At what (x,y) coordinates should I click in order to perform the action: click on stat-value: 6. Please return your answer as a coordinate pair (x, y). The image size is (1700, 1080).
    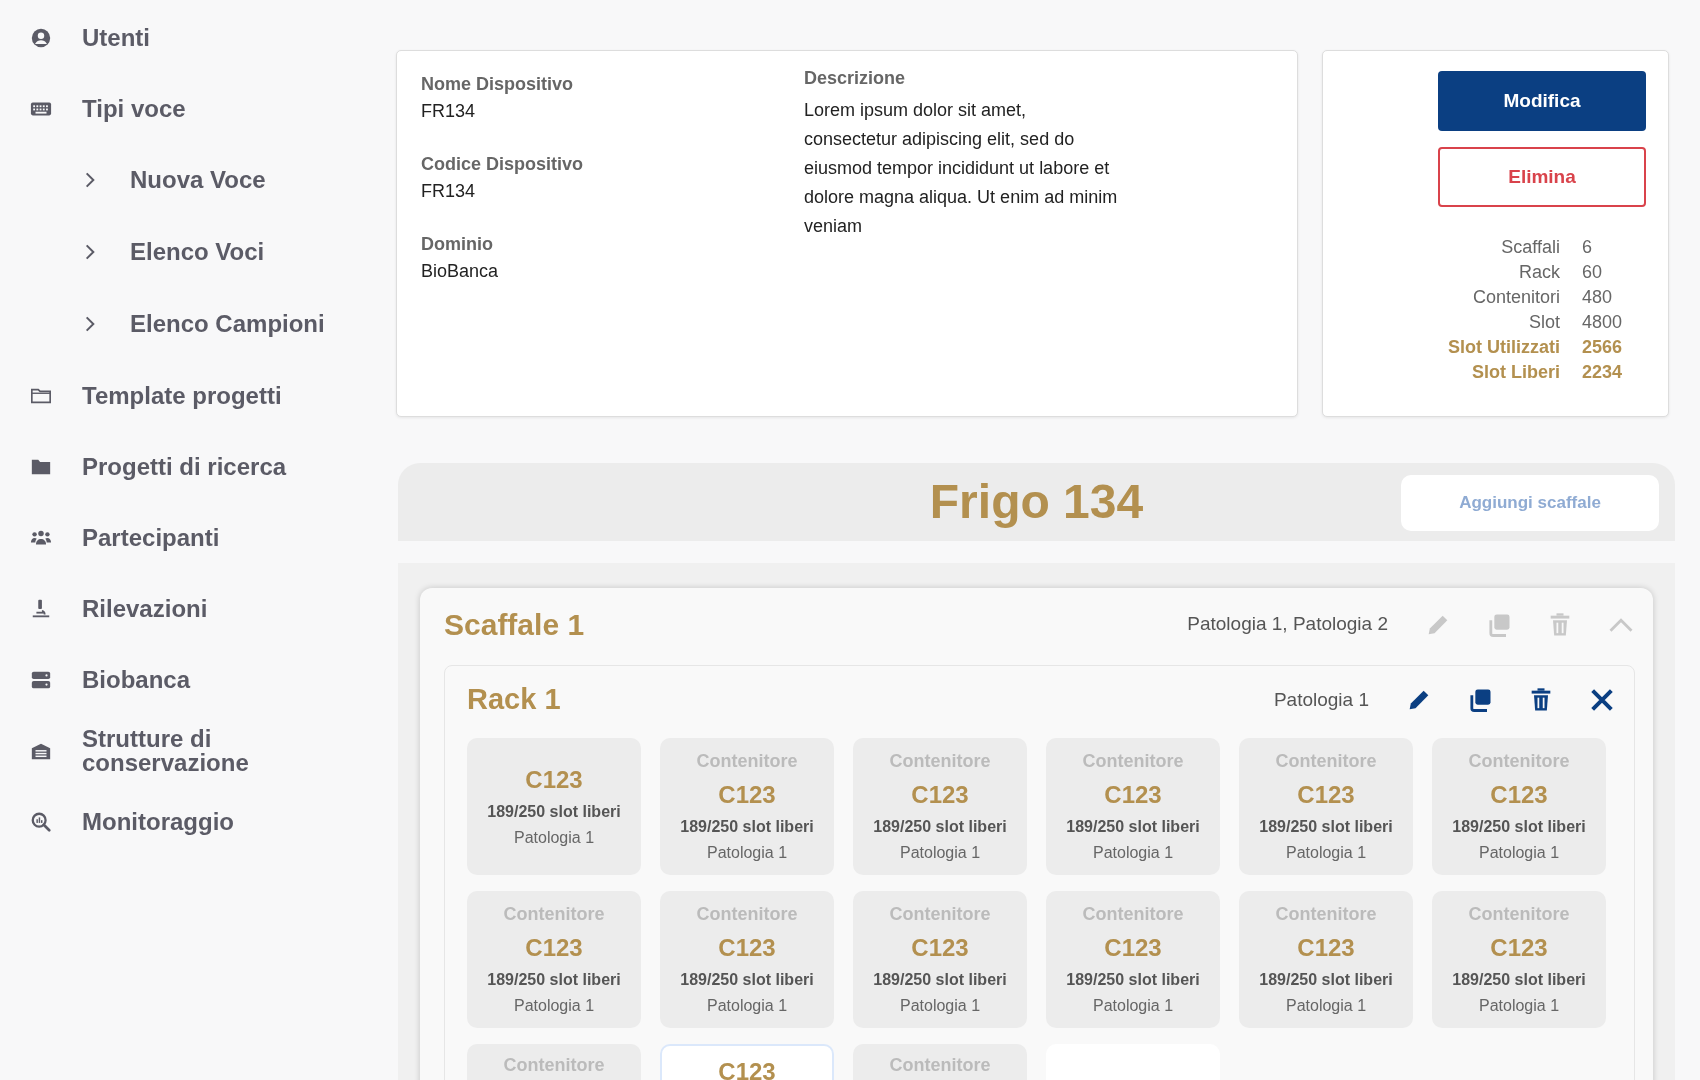
    Looking at the image, I should click on (1587, 247).